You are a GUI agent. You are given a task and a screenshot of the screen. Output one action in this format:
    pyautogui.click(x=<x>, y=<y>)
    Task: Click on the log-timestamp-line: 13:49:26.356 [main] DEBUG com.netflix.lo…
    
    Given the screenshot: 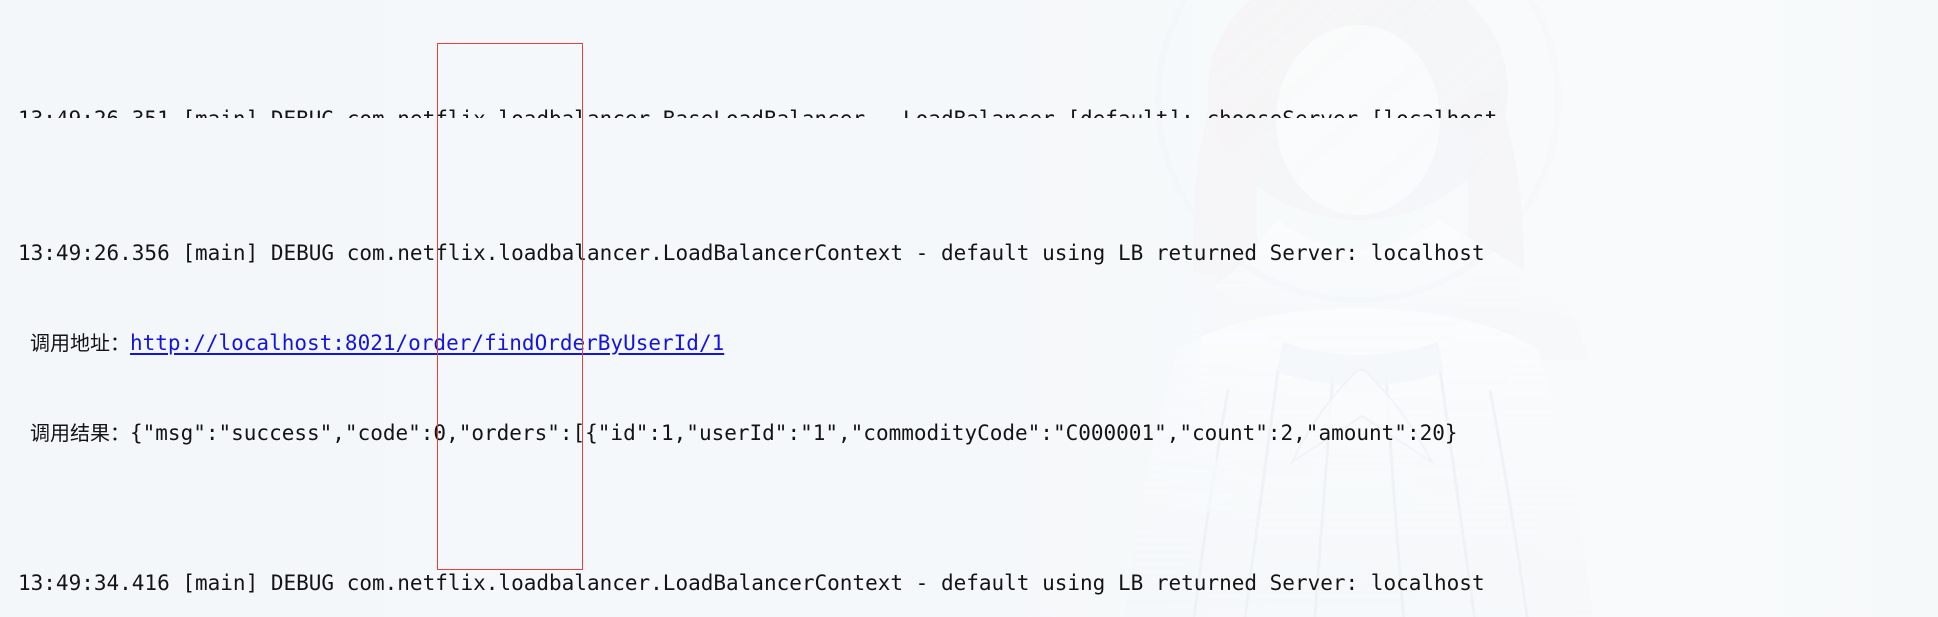 What is the action you would take?
    pyautogui.click(x=751, y=253)
    